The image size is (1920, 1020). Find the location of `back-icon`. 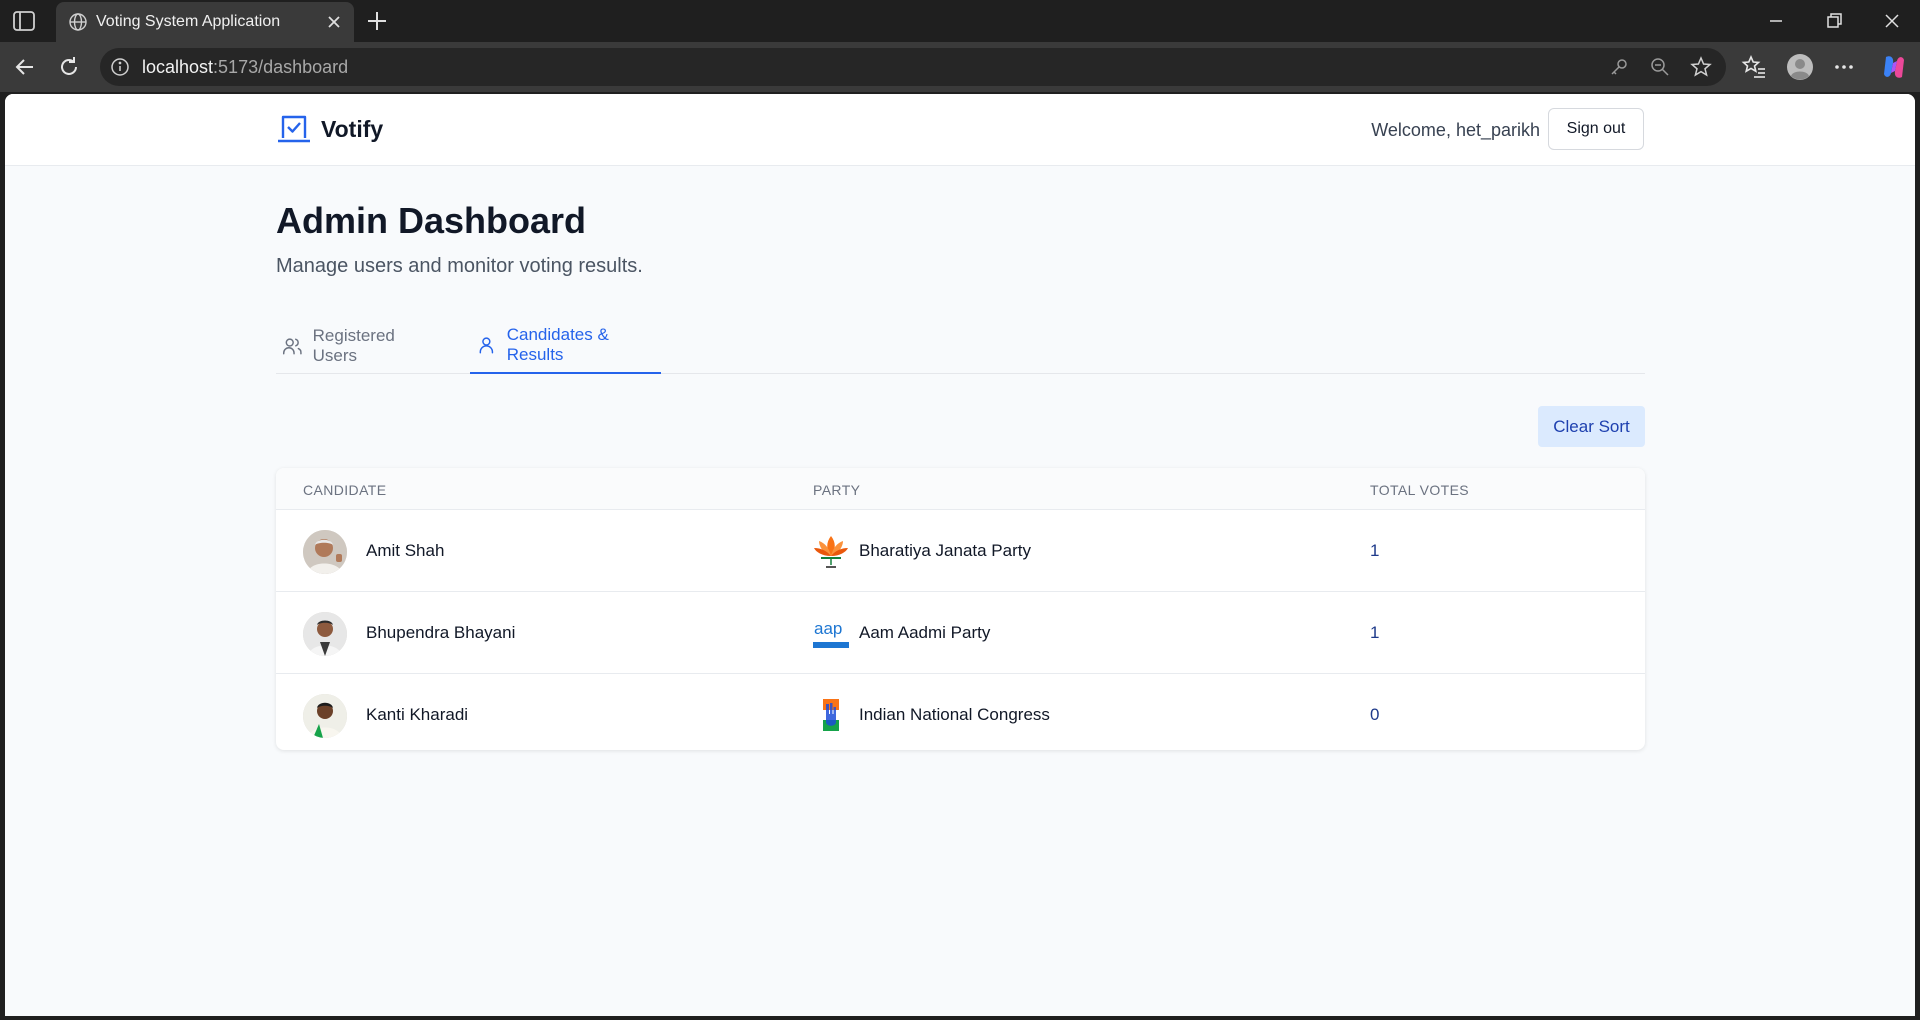

back-icon is located at coordinates (25, 67).